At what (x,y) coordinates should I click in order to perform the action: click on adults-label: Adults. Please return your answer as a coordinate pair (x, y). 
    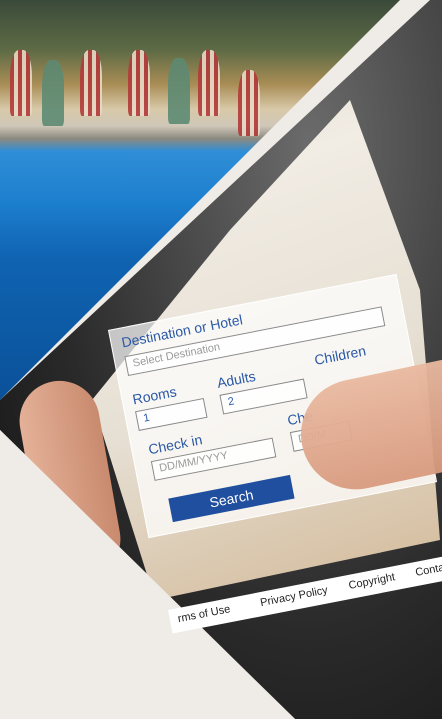
    Looking at the image, I should click on (236, 379).